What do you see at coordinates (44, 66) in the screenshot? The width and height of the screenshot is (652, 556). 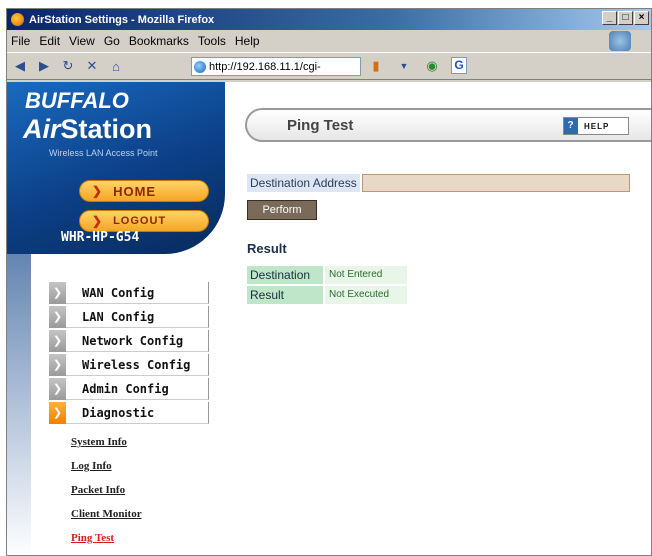 I see `forward-arrow-icon: ▶` at bounding box center [44, 66].